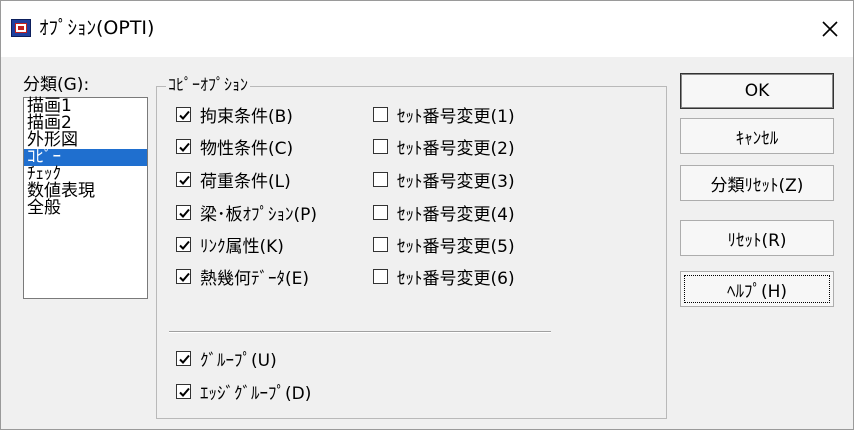  What do you see at coordinates (757, 136) in the screenshot?
I see `cancel-button: ｷｬﾝｾﾙ` at bounding box center [757, 136].